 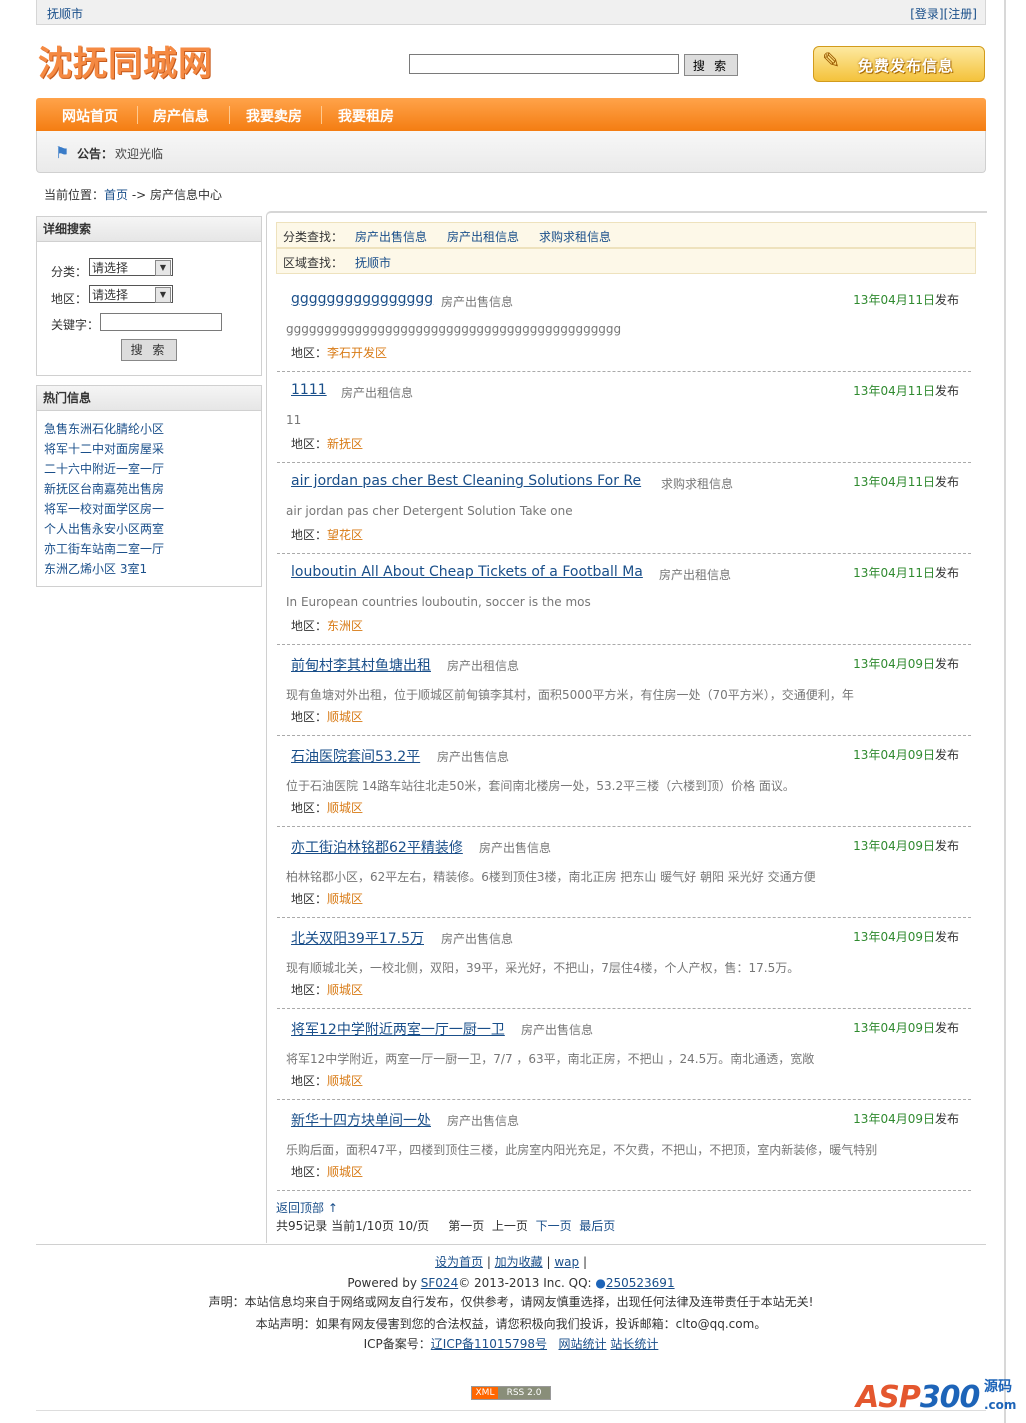 What do you see at coordinates (483, 236) in the screenshot?
I see `filter-rent: 房产出租信息` at bounding box center [483, 236].